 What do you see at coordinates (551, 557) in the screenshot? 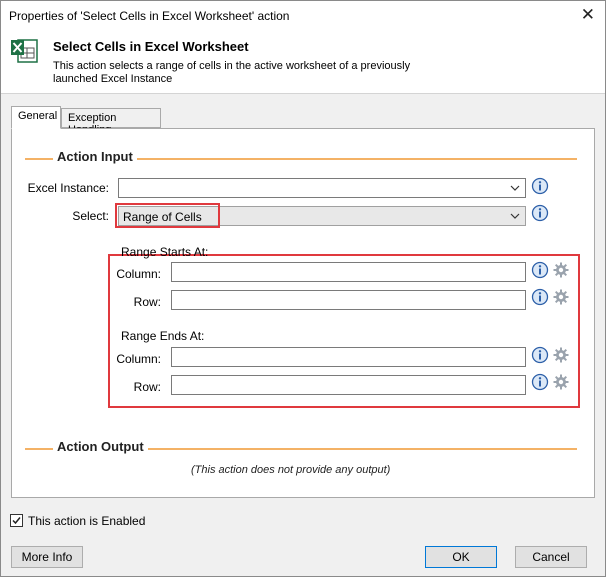
I see `cancel-button: Cancel` at bounding box center [551, 557].